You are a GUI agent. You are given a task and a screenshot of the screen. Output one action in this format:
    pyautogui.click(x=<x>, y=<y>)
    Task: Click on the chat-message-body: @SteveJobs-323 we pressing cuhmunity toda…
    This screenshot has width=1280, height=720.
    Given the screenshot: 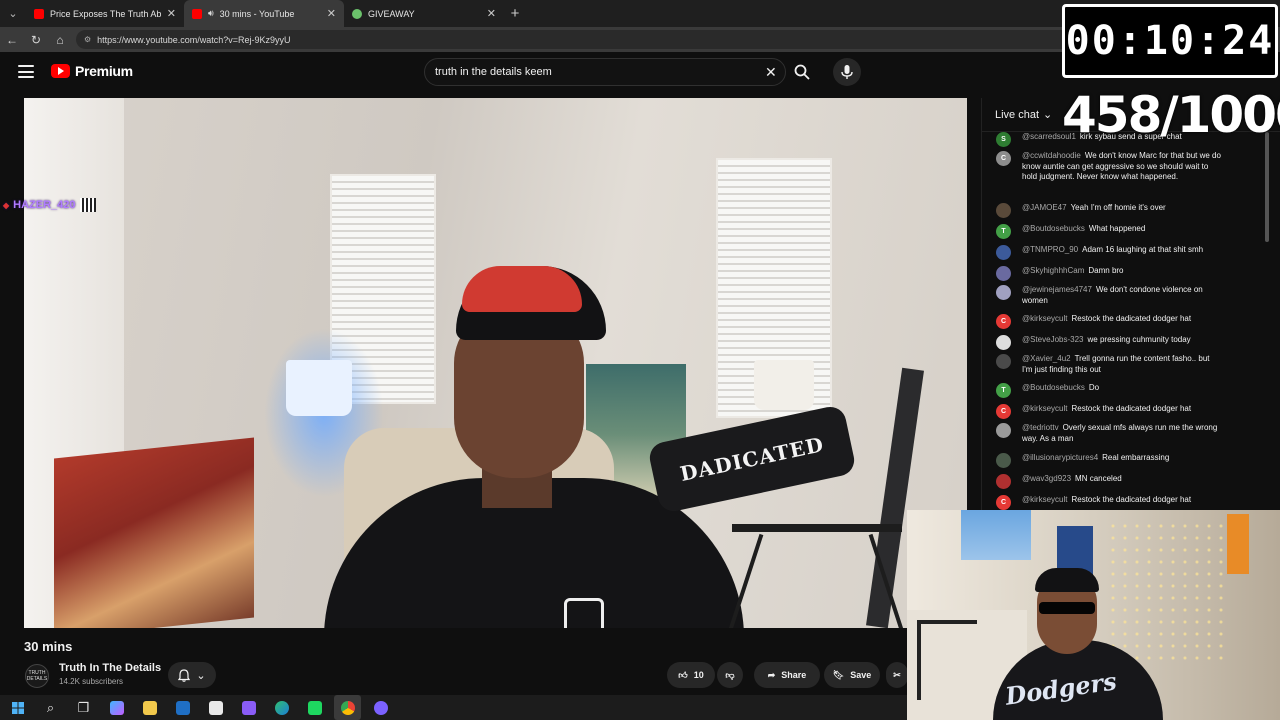 What is the action you would take?
    pyautogui.click(x=1122, y=340)
    